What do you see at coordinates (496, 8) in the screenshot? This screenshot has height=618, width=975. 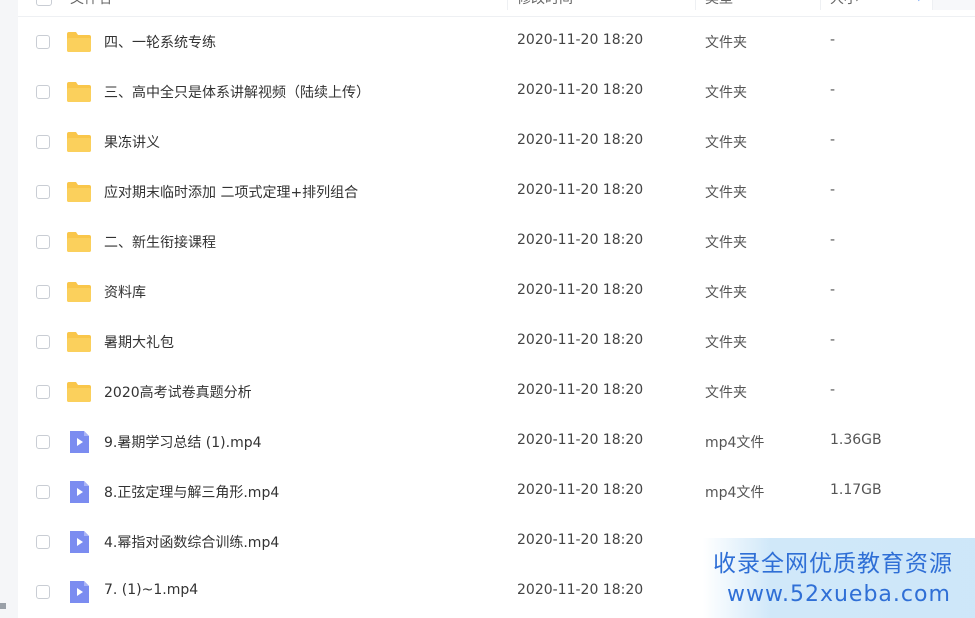 I see `file-list-header: 文件名 修改时间 类型 大小 ▼` at bounding box center [496, 8].